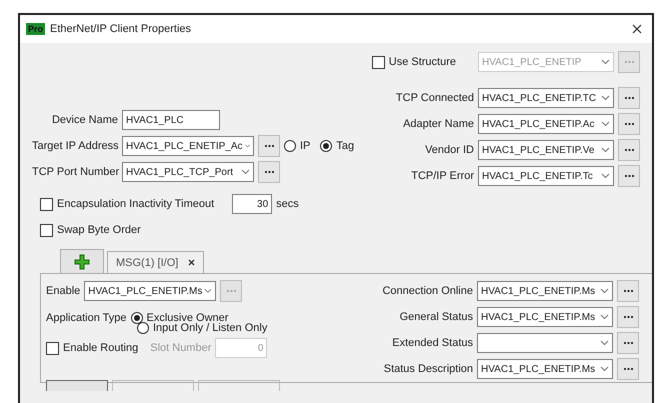  Describe the element at coordinates (428, 369) in the screenshot. I see `field-label: Status Description` at that location.